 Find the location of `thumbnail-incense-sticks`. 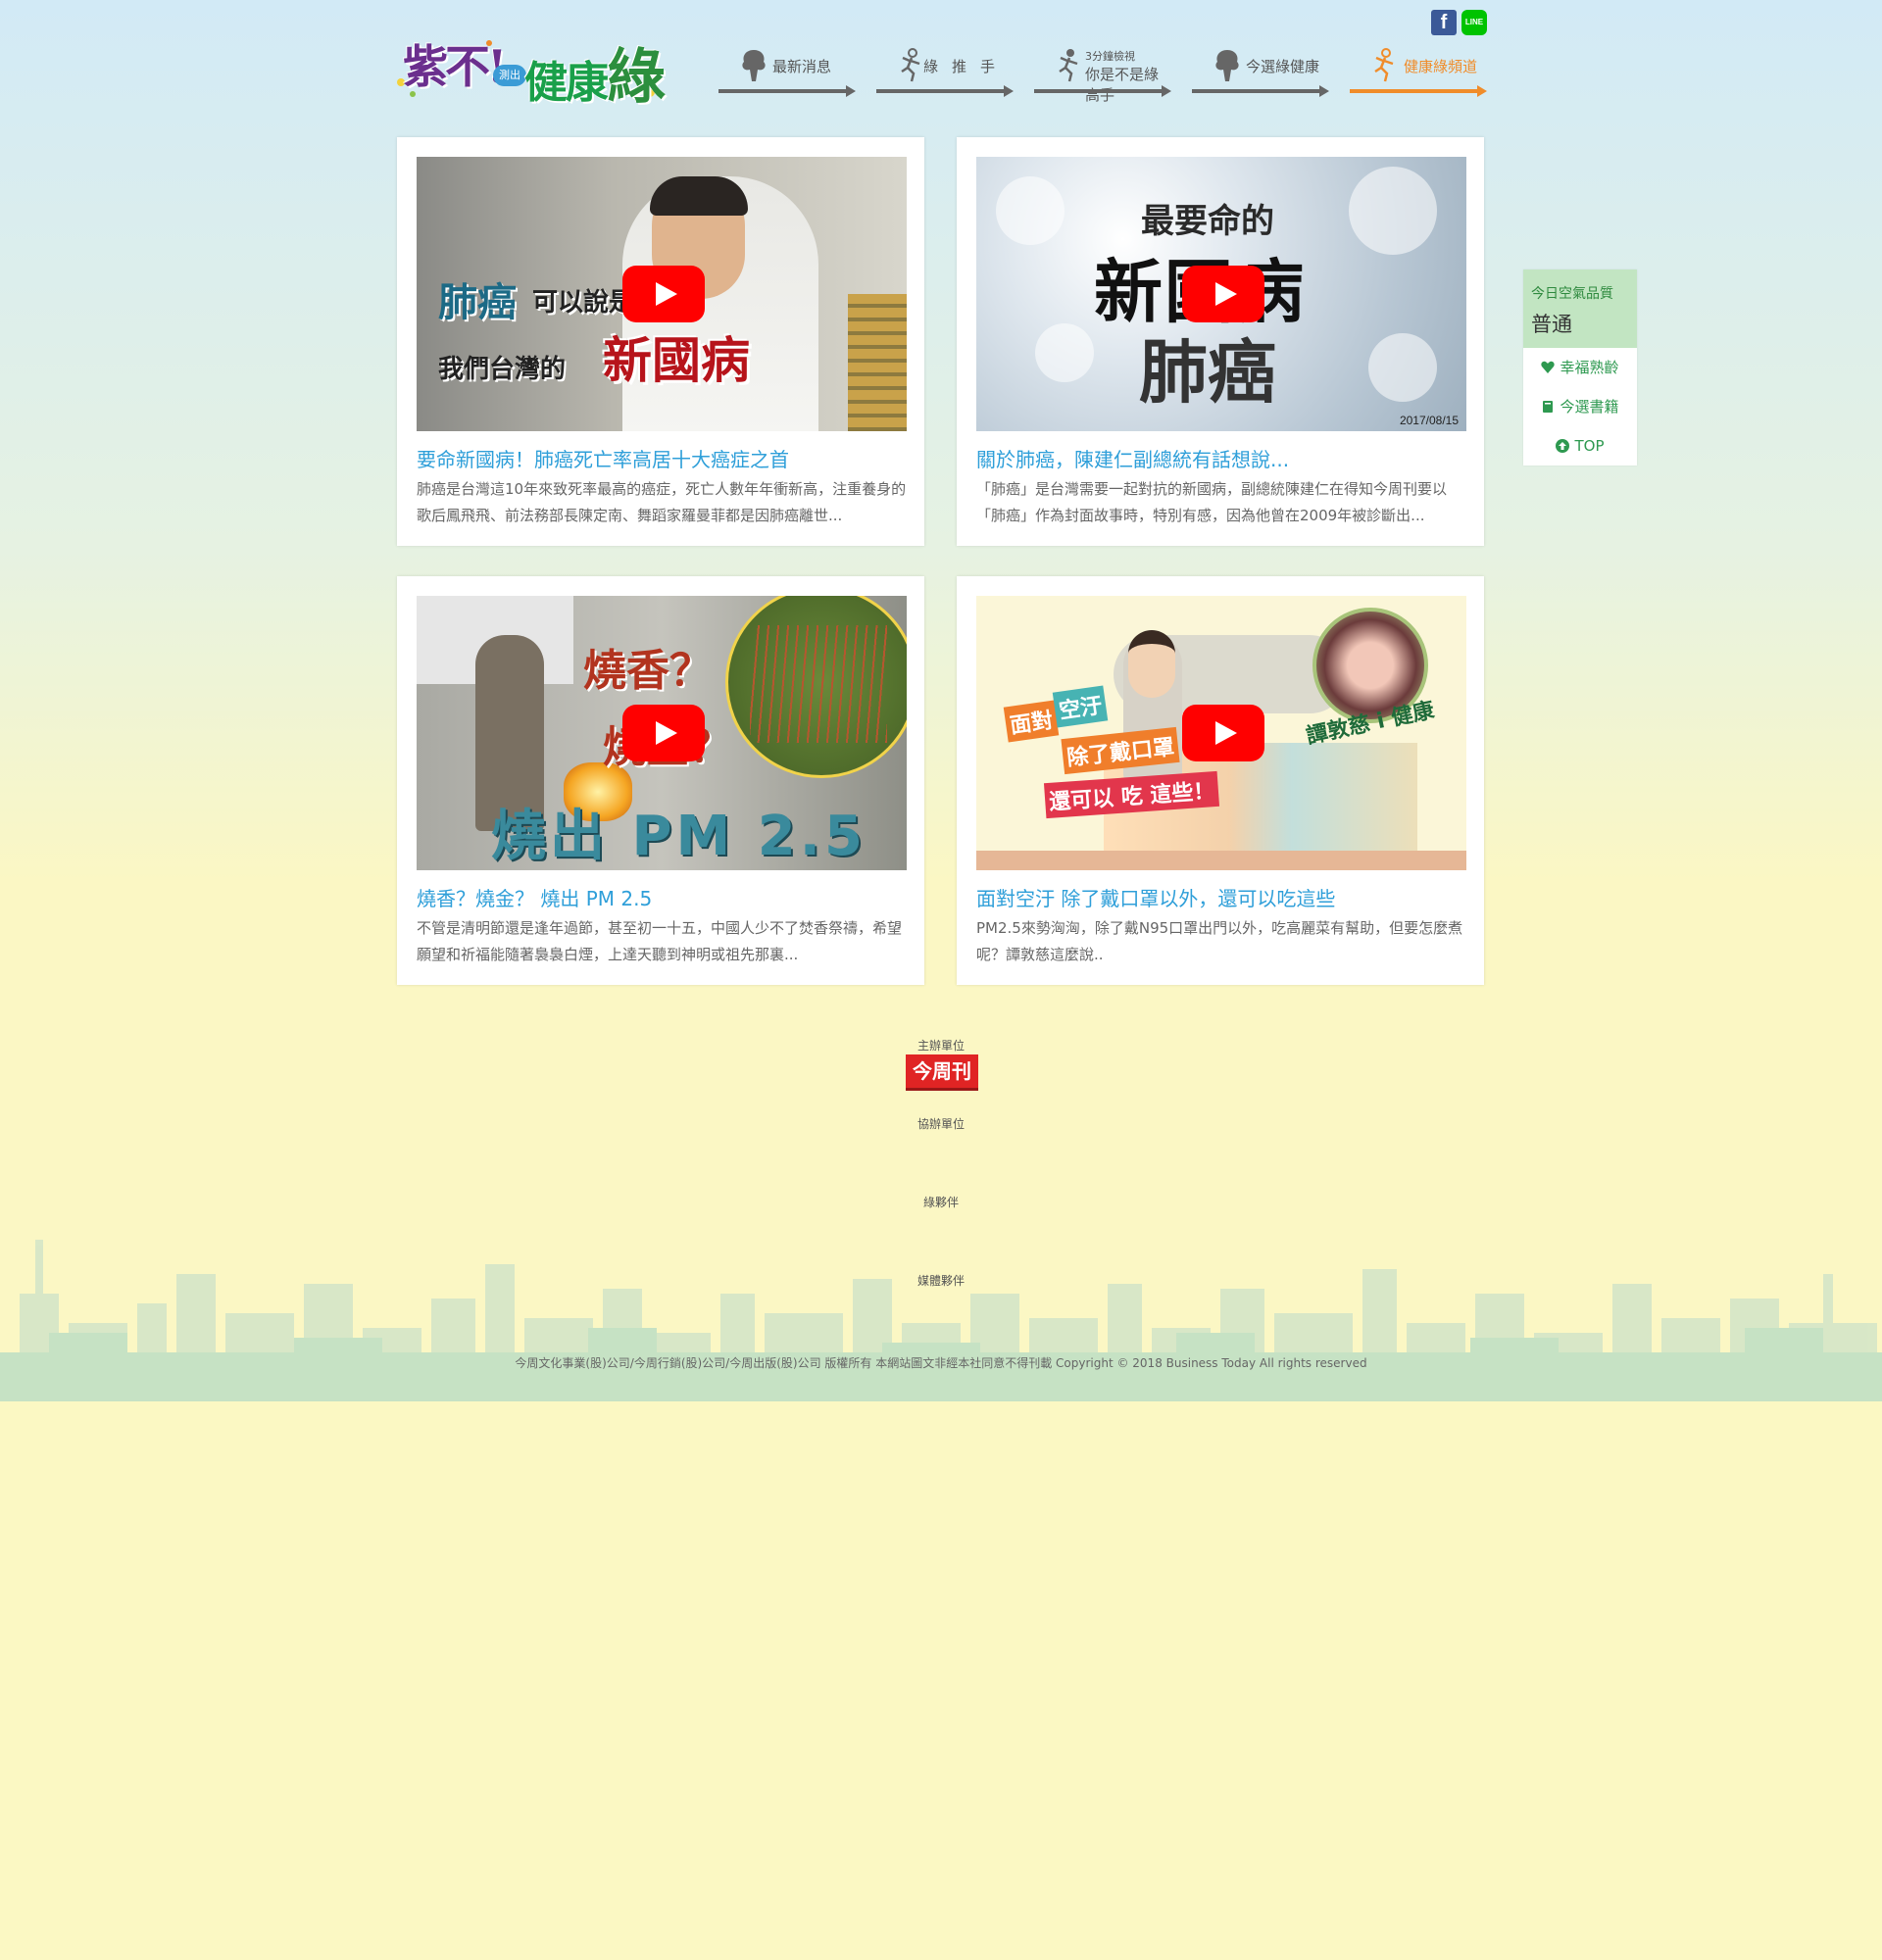

thumbnail-incense-sticks is located at coordinates (819, 684).